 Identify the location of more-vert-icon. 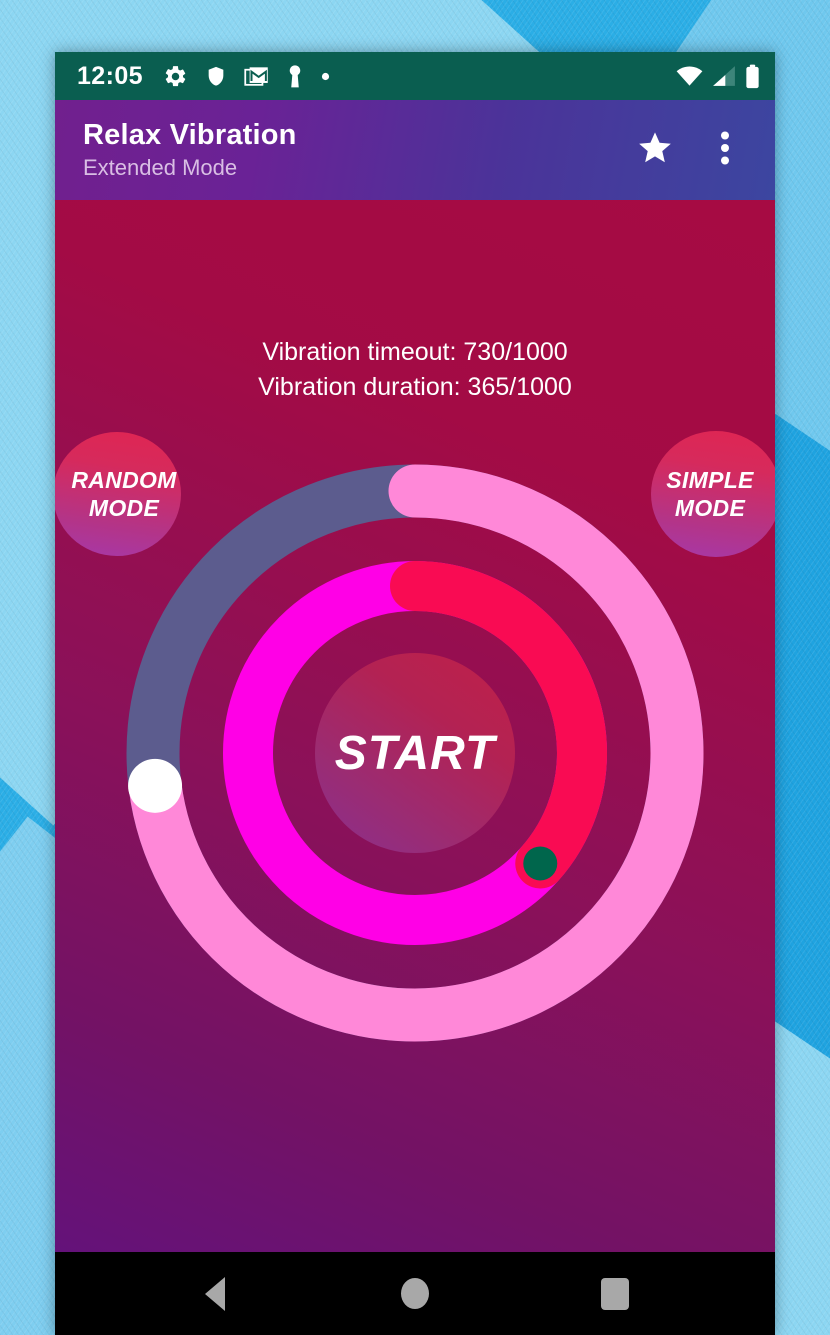
(725, 150).